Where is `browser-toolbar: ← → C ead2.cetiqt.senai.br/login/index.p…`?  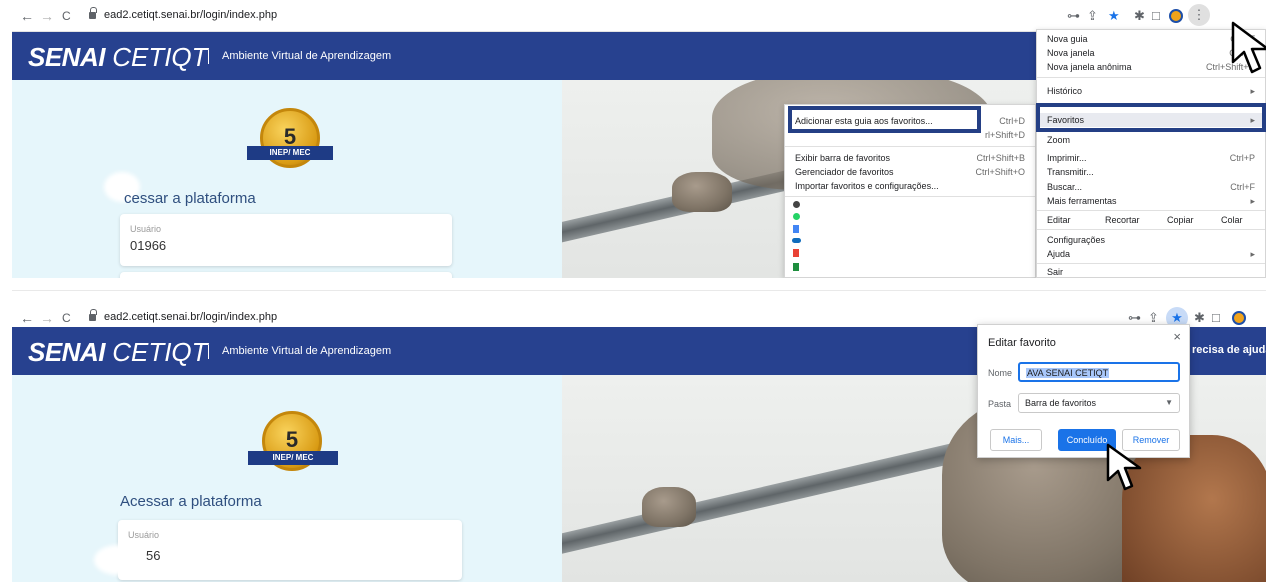 browser-toolbar: ← → C ead2.cetiqt.senai.br/login/index.p… is located at coordinates (639, 16).